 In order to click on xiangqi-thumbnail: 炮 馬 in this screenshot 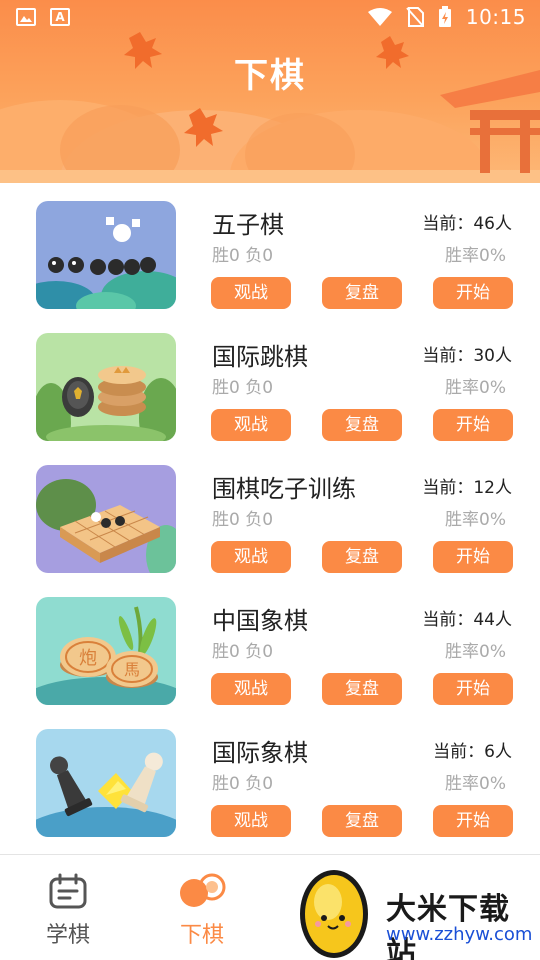, I will do `click(106, 651)`.